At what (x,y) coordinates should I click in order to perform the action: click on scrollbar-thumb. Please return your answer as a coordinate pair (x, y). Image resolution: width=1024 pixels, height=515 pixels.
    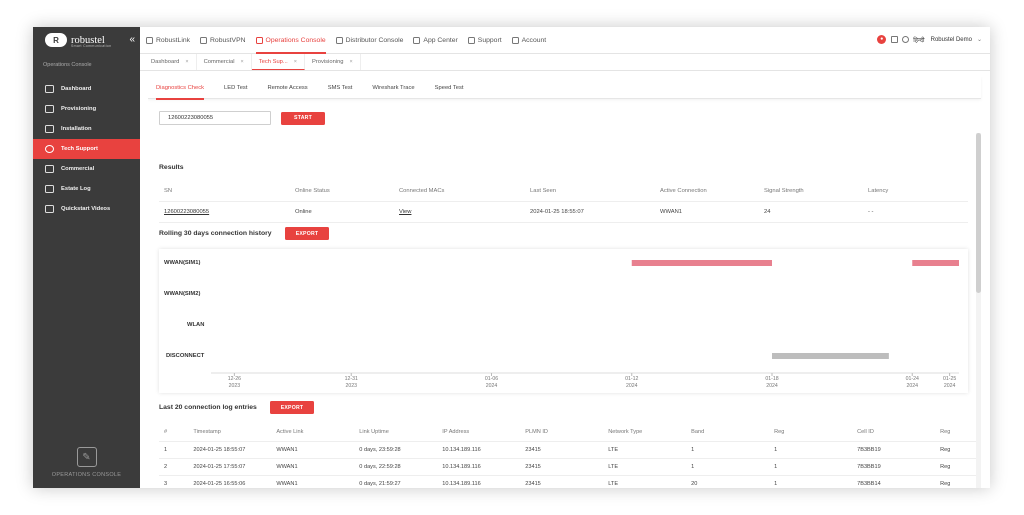
    Looking at the image, I should click on (978, 213).